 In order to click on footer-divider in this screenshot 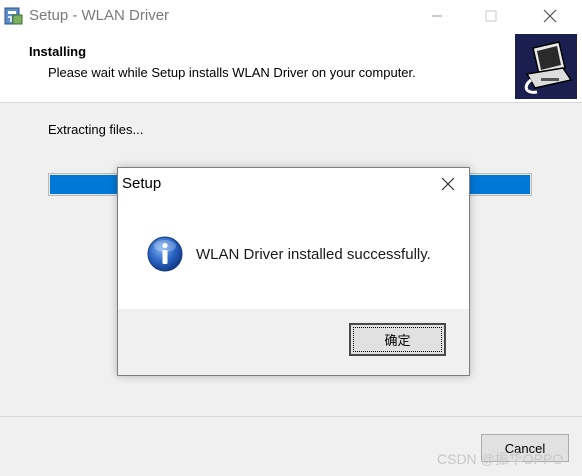, I will do `click(291, 416)`.